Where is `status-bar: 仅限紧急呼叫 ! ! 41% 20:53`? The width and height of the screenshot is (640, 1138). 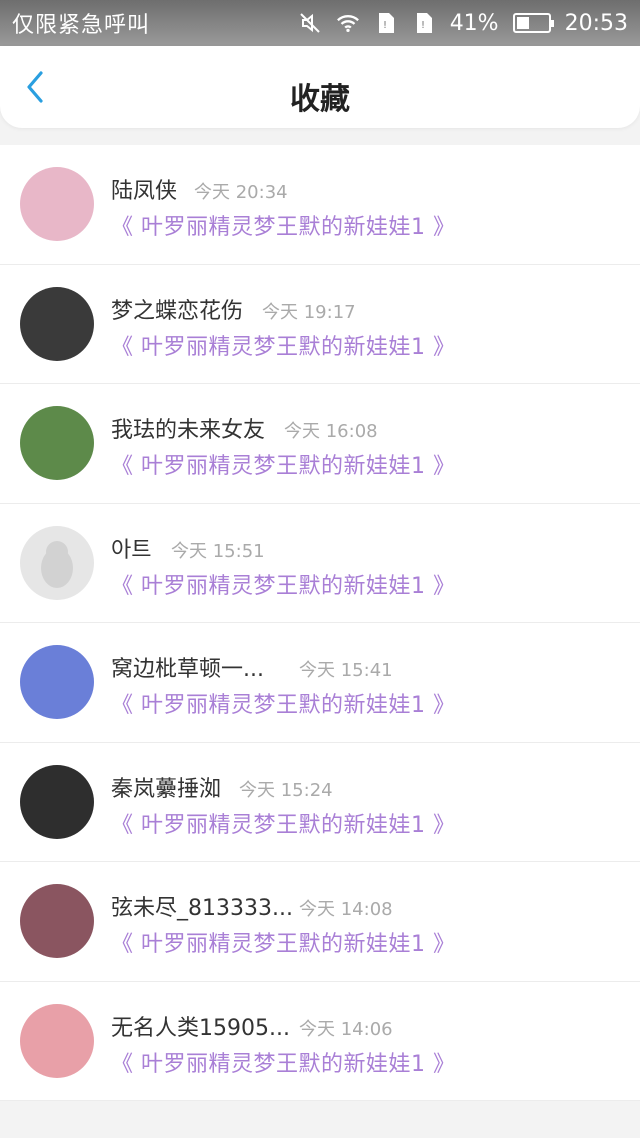
status-bar: 仅限紧急呼叫 ! ! 41% 20:53 is located at coordinates (320, 23).